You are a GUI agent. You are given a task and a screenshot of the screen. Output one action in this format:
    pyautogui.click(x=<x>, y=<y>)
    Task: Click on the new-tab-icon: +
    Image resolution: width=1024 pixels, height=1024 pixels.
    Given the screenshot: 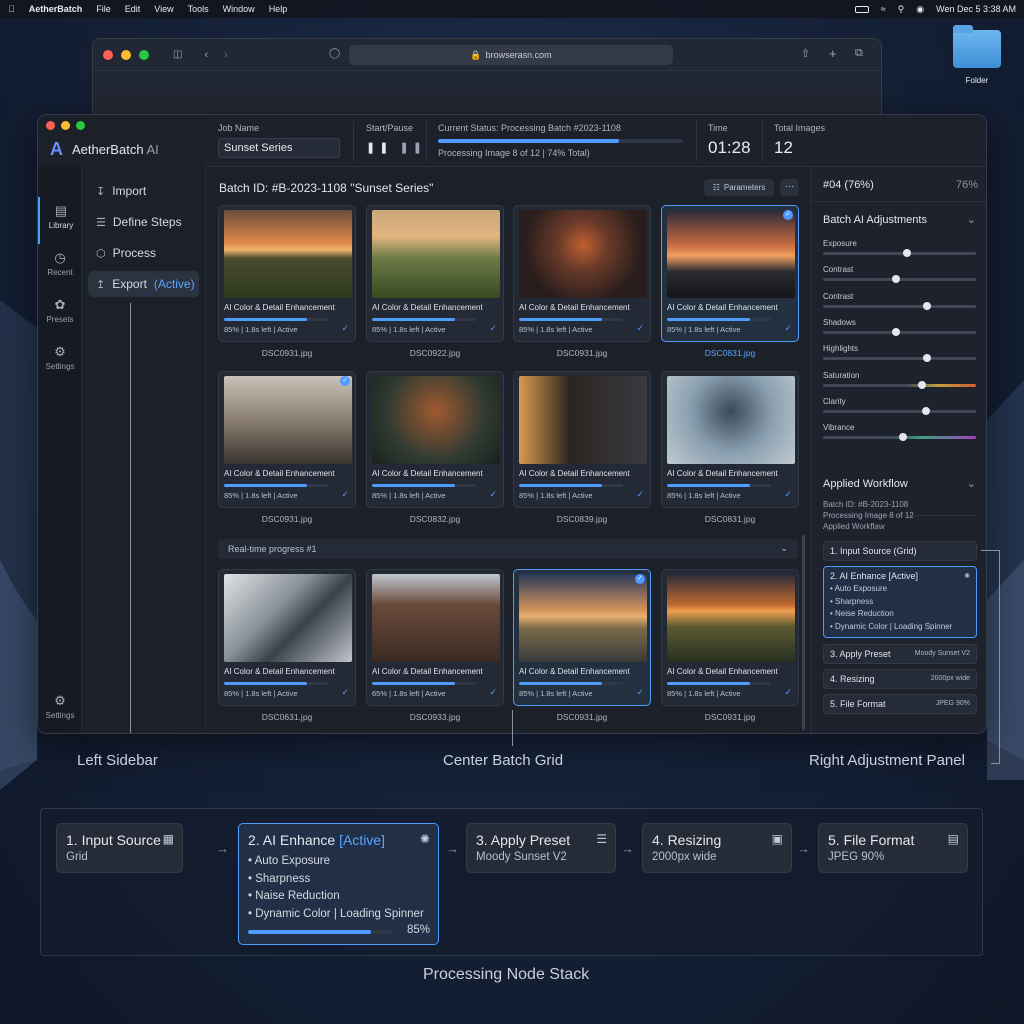 What is the action you would take?
    pyautogui.click(x=833, y=53)
    